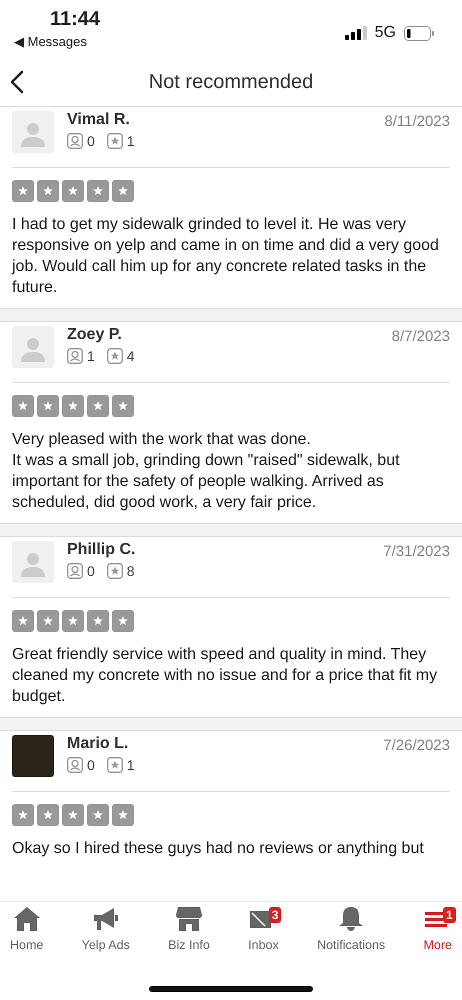 This screenshot has height=1000, width=462. Describe the element at coordinates (105, 335) in the screenshot. I see `reviewer-name: Zoey P.` at that location.